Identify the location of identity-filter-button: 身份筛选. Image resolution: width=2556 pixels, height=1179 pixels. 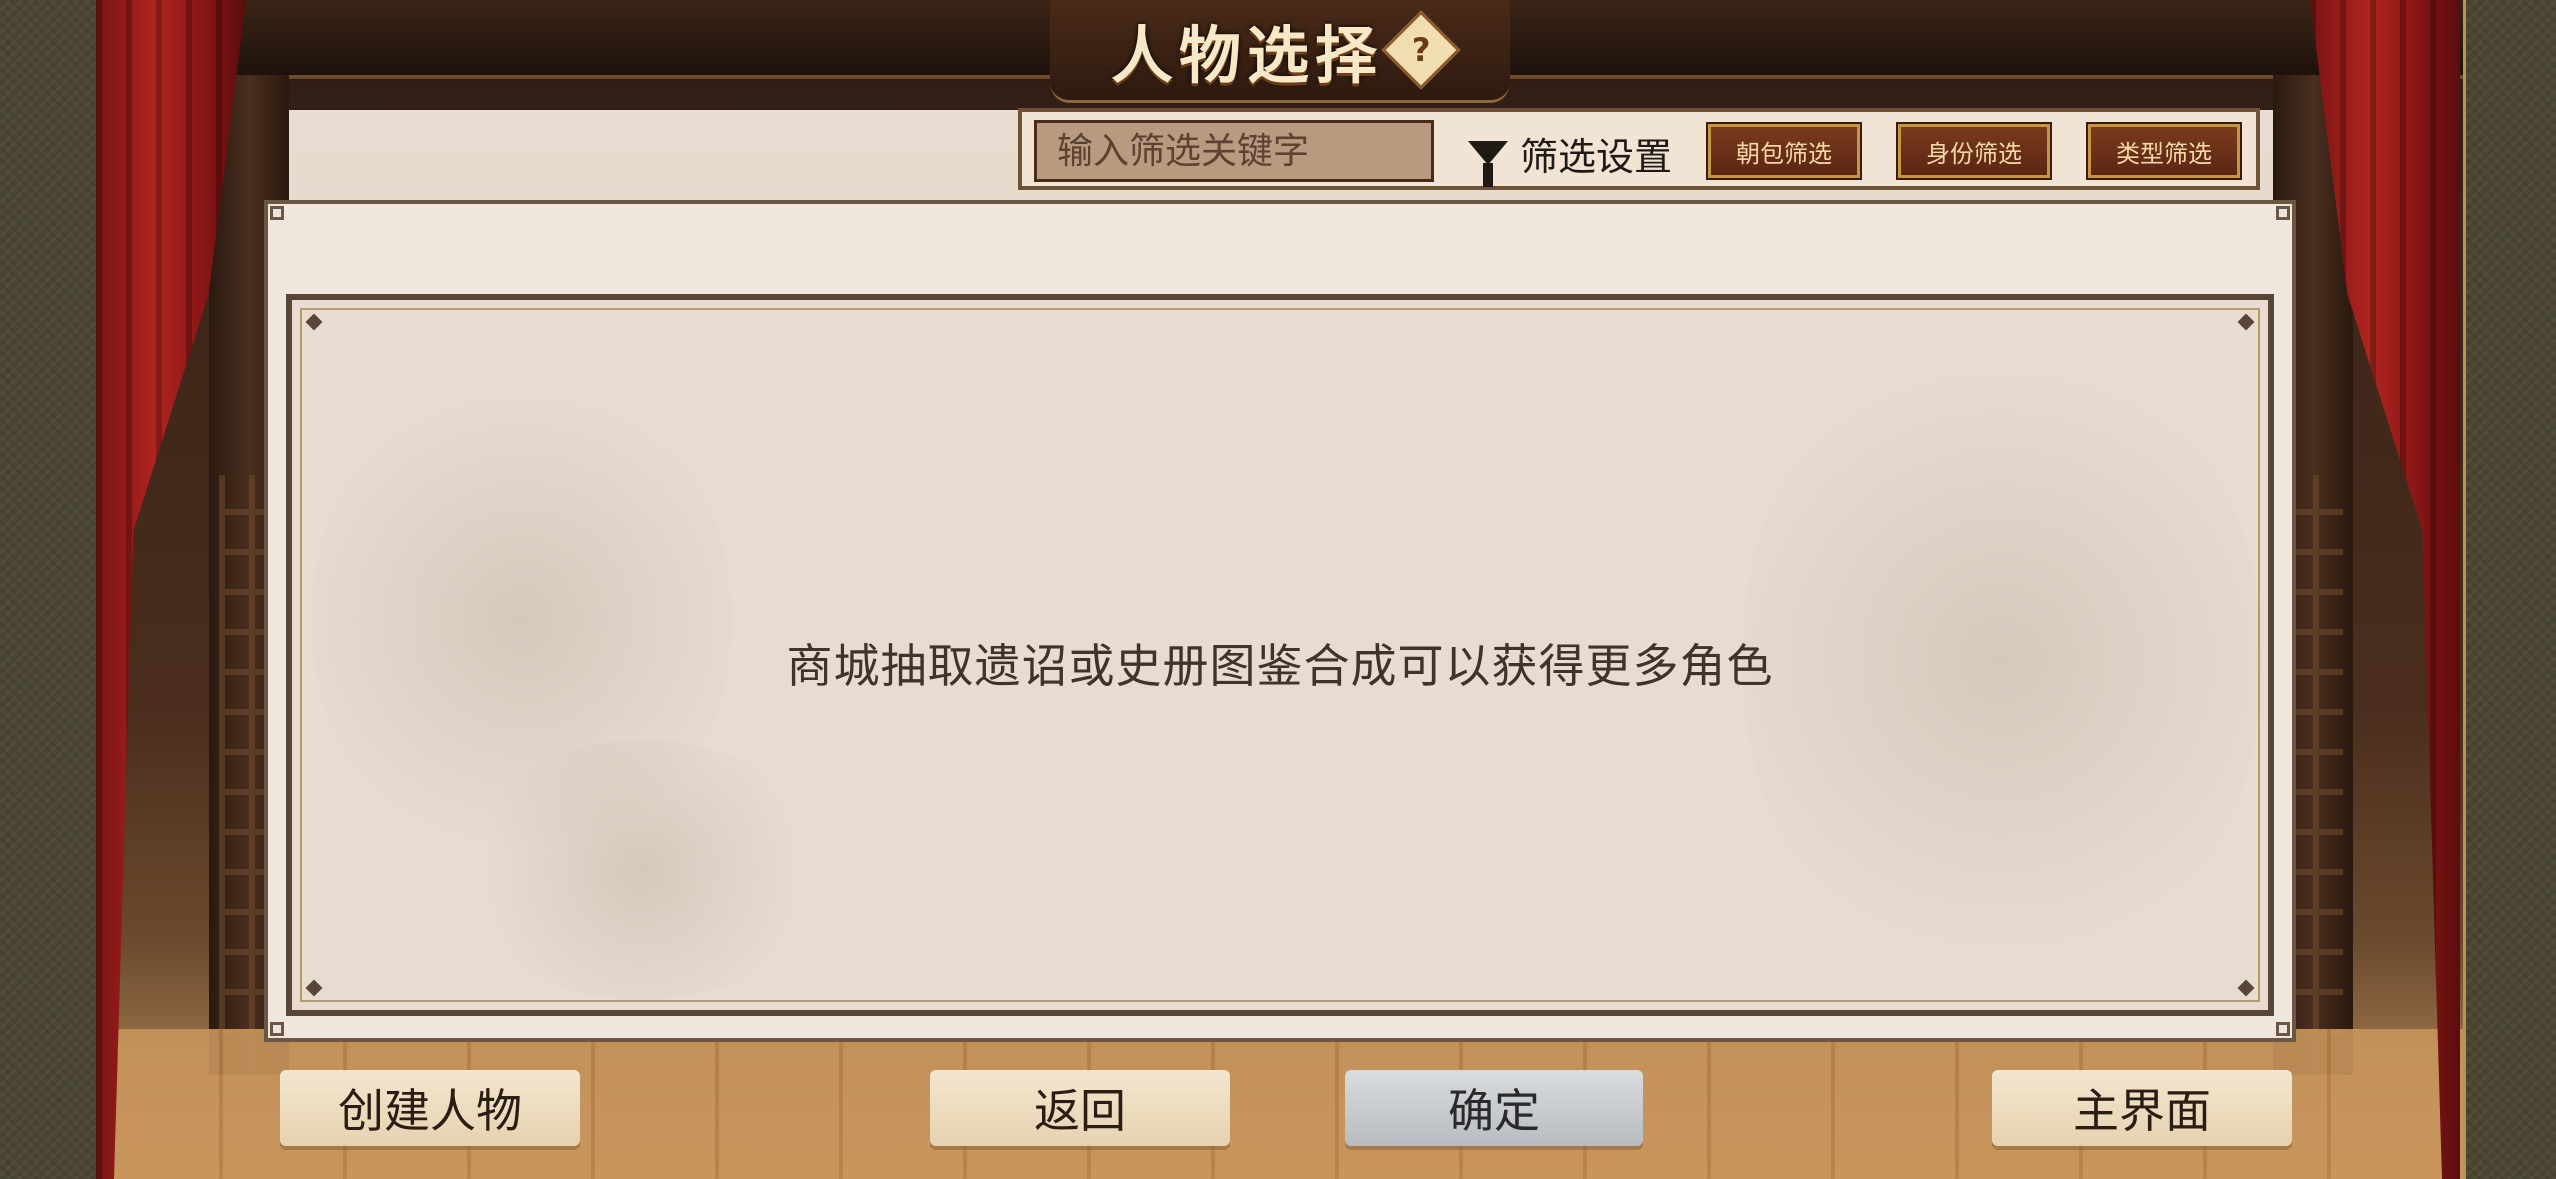
(1974, 151).